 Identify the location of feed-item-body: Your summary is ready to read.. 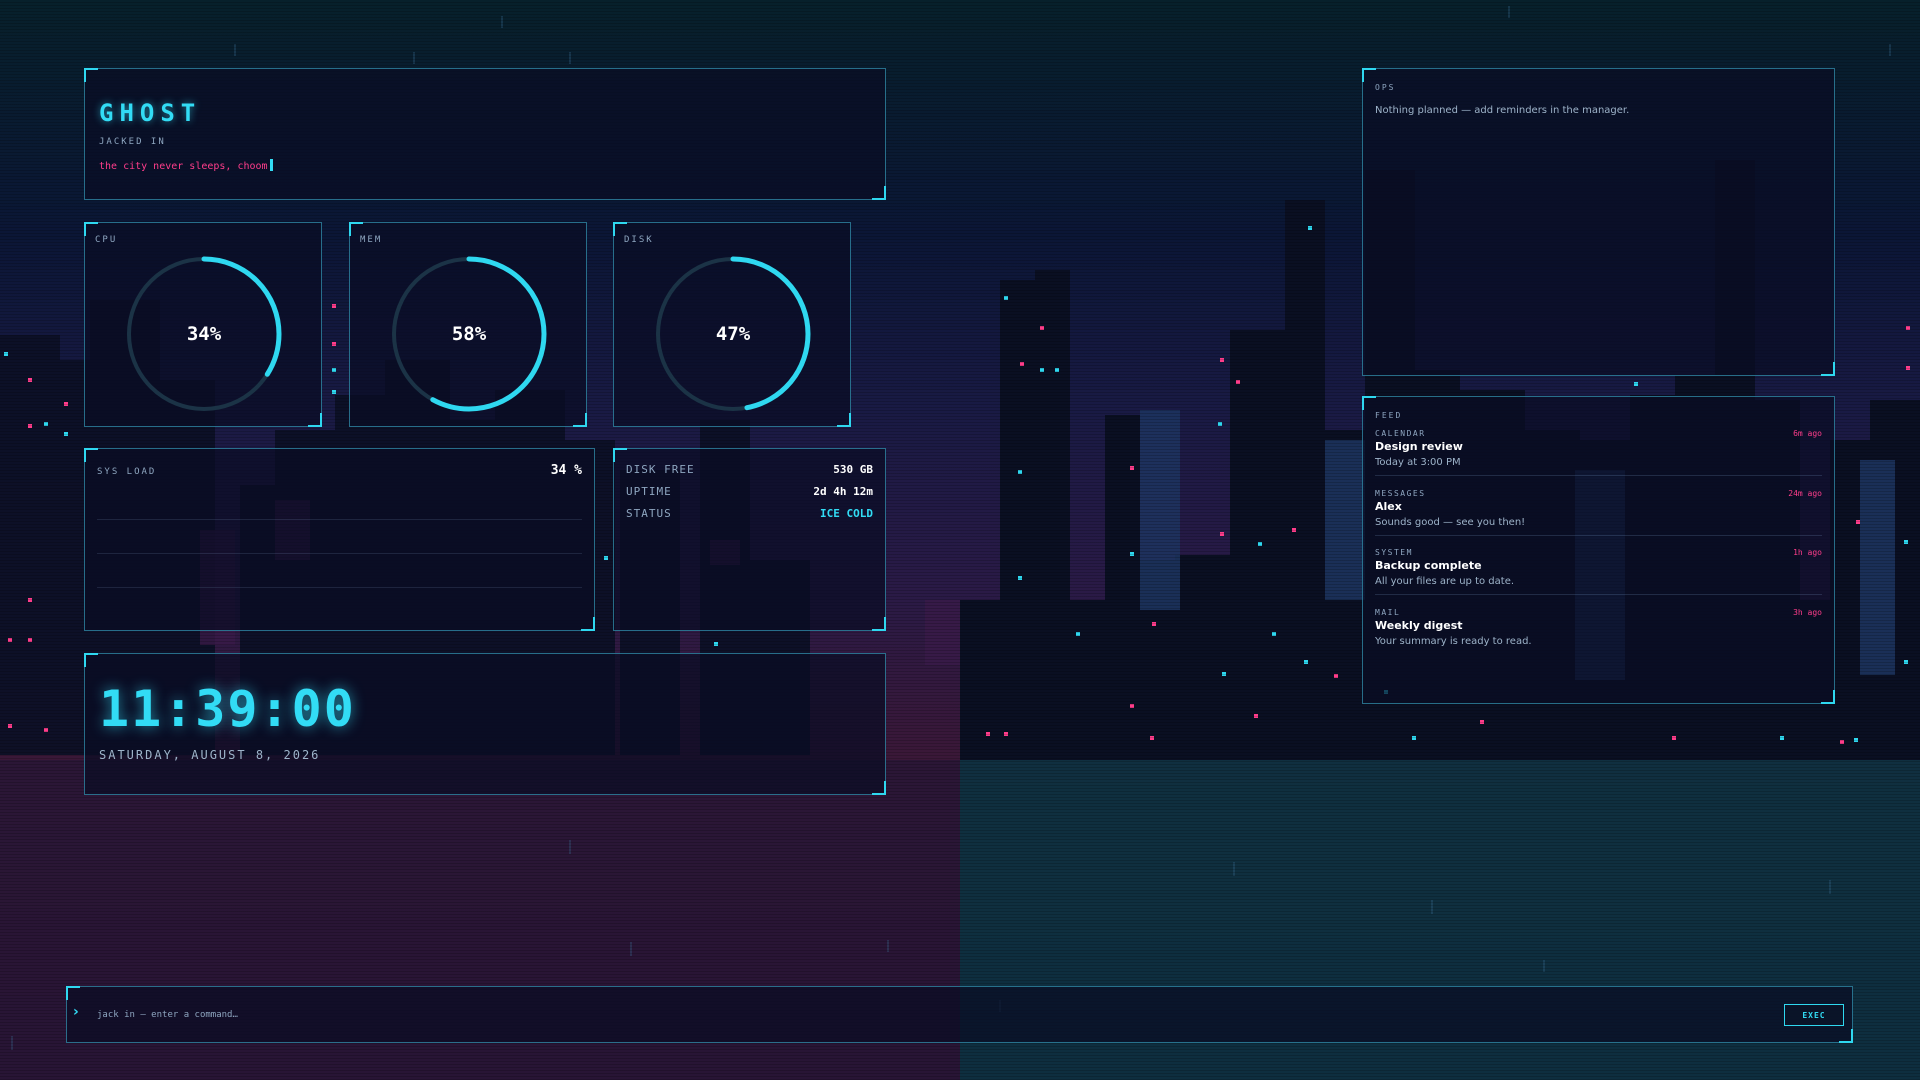
(1453, 641).